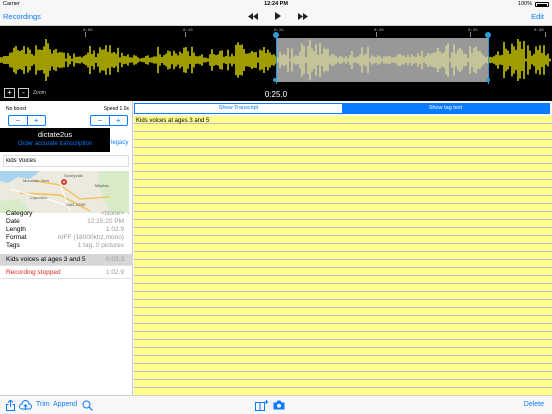 Image resolution: width=552 pixels, height=414 pixels. I want to click on info-row-format: Format AIFF (16000khz,mono), so click(66, 238).